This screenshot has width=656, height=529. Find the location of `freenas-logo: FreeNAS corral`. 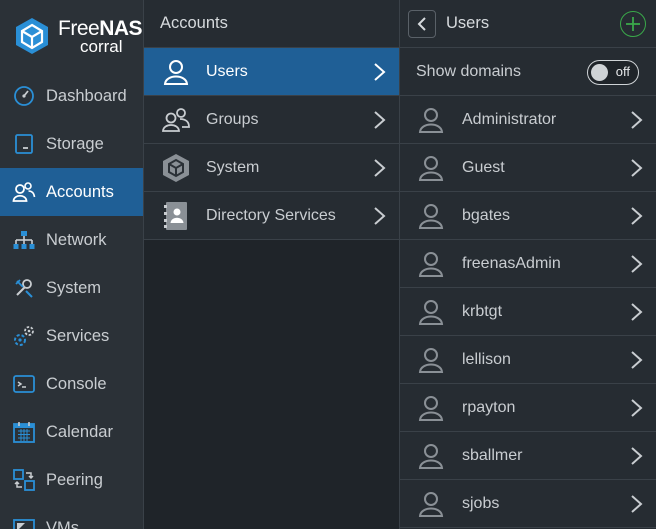

freenas-logo: FreeNAS corral is located at coordinates (71, 36).